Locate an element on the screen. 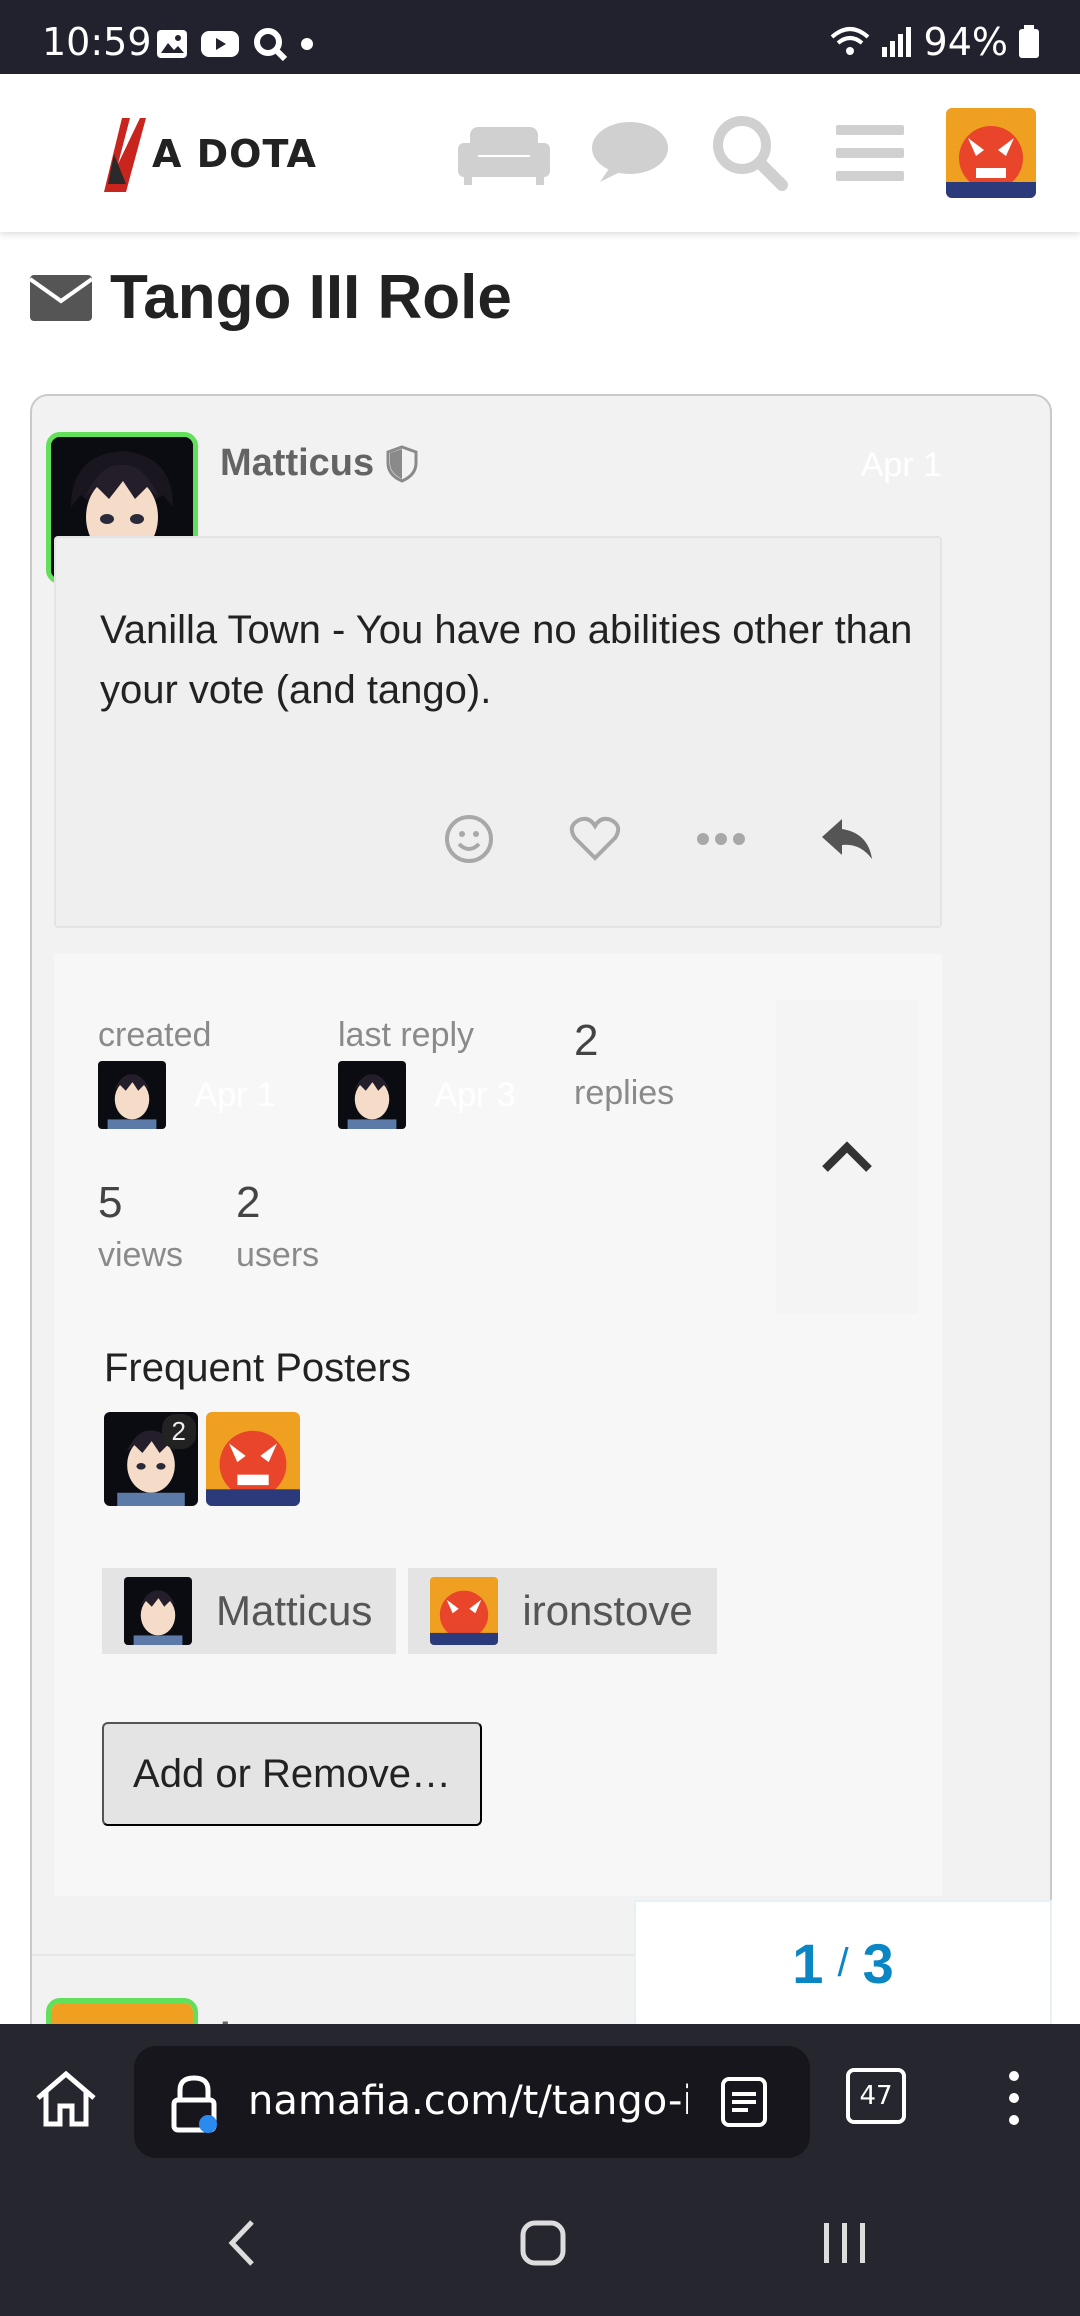  notification-icons is located at coordinates (235, 44).